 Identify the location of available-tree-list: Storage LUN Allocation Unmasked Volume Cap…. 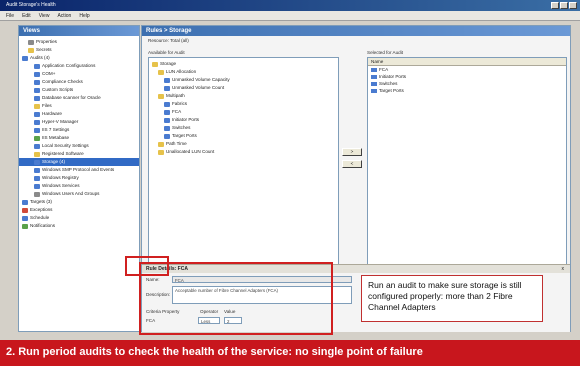
(243, 108).